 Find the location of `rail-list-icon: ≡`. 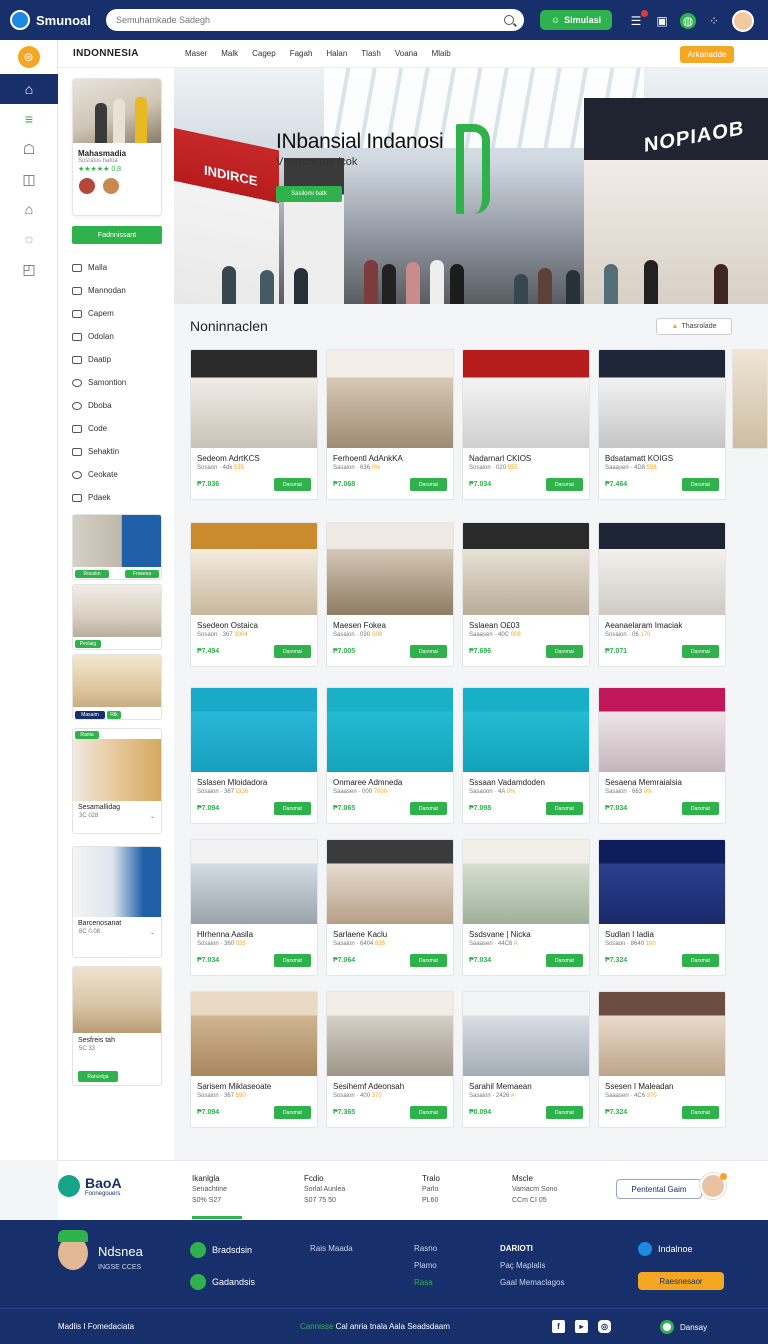

rail-list-icon: ≡ is located at coordinates (29, 119).